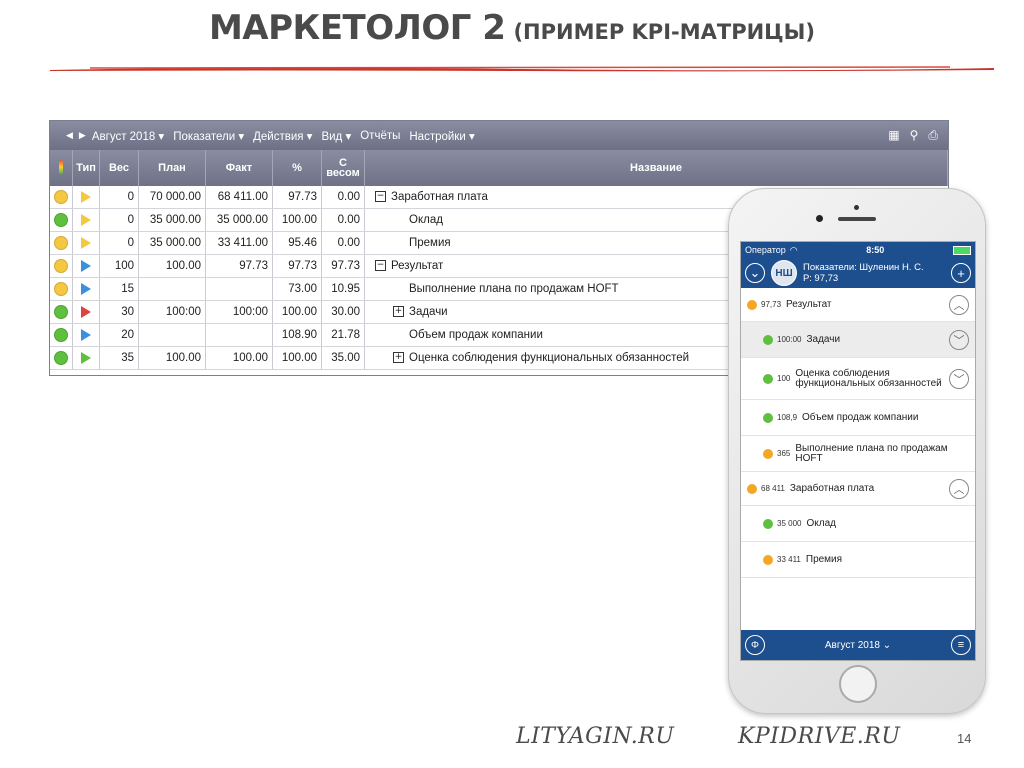 This screenshot has width=1024, height=768. Describe the element at coordinates (441, 136) in the screenshot. I see `menu-settings: Настройки ▾` at that location.